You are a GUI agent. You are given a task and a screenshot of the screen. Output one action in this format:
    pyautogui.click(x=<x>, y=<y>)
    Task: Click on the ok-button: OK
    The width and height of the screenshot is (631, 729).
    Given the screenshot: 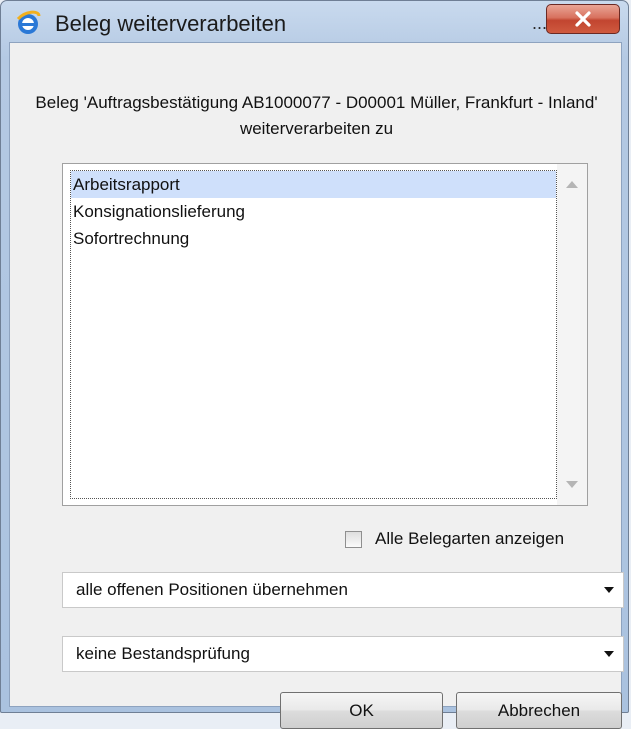 What is the action you would take?
    pyautogui.click(x=361, y=710)
    